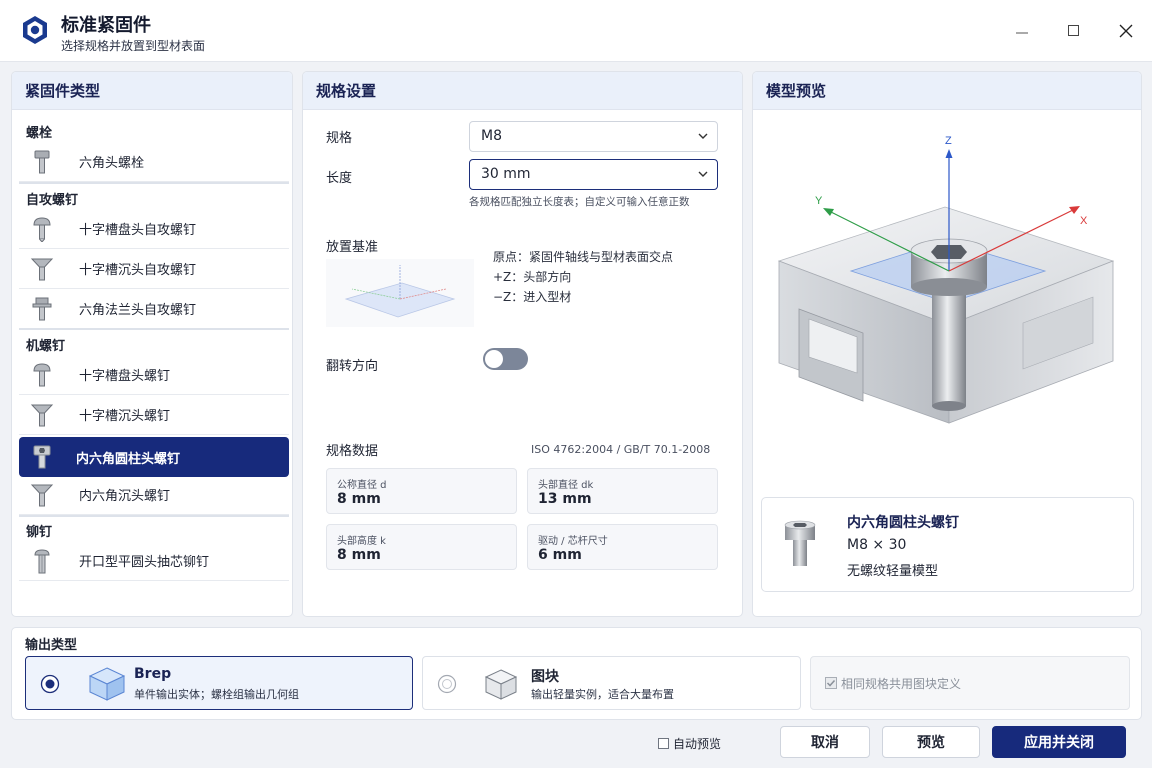 This screenshot has height=768, width=1152. Describe the element at coordinates (491, 136) in the screenshot. I see `size-select-value: M8` at that location.